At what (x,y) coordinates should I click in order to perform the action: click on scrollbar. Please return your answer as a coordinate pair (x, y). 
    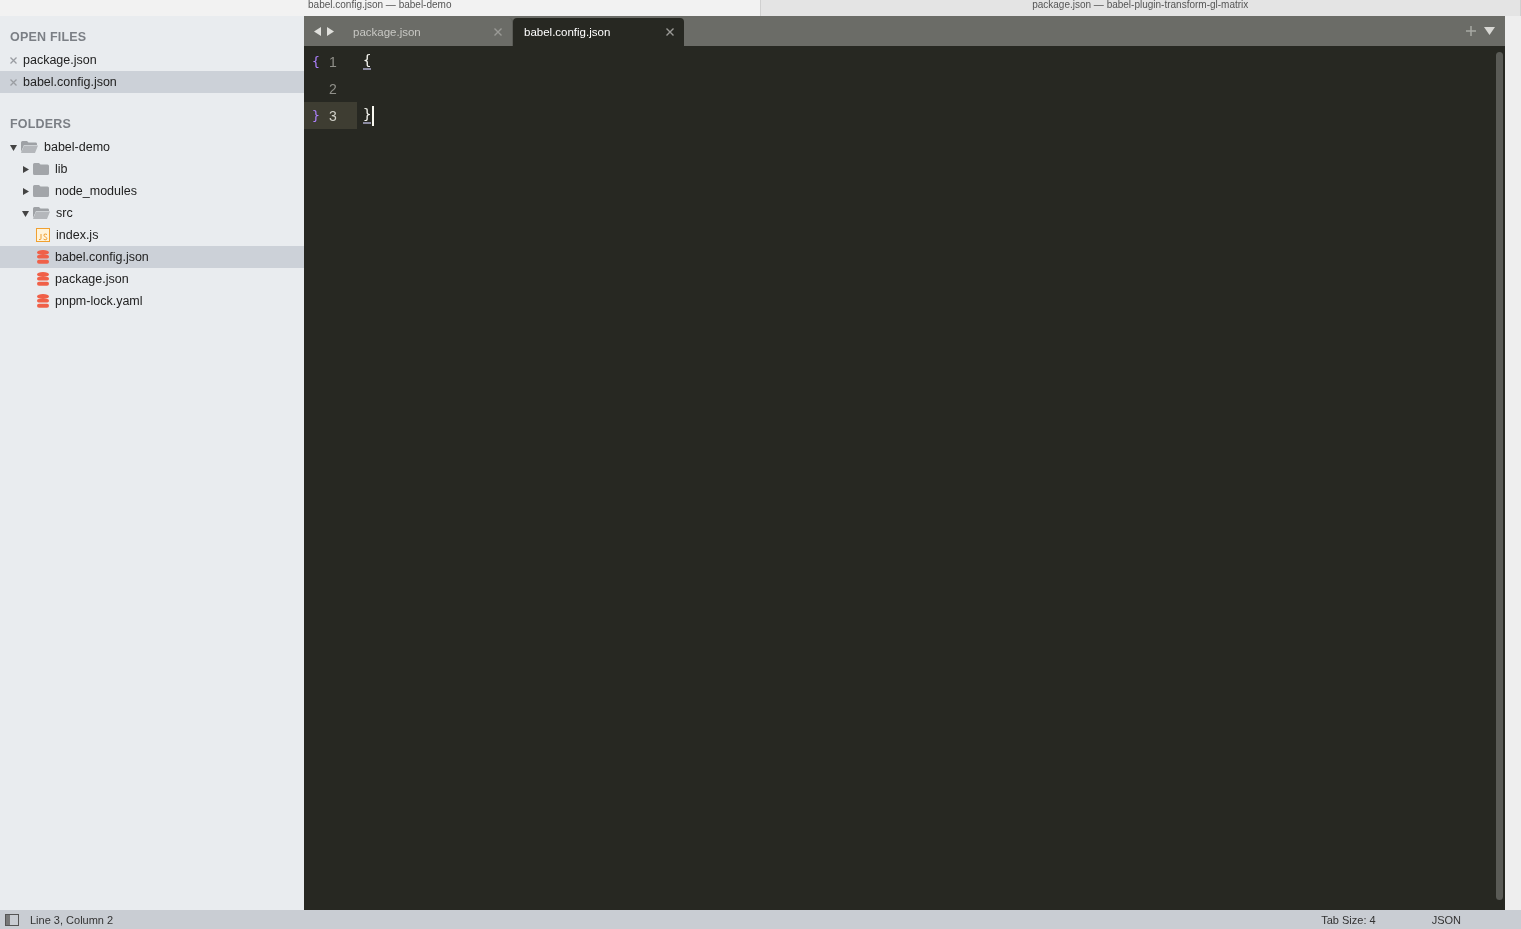
    Looking at the image, I should click on (1499, 476).